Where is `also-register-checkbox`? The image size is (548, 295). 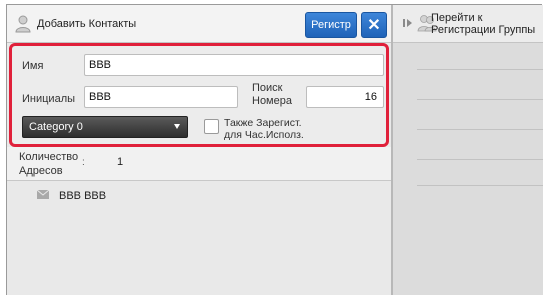
also-register-checkbox is located at coordinates (211, 126).